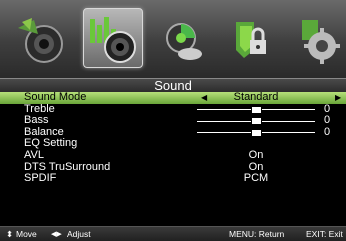 This screenshot has height=241, width=346. I want to click on spdif-value: PCM, so click(256, 178).